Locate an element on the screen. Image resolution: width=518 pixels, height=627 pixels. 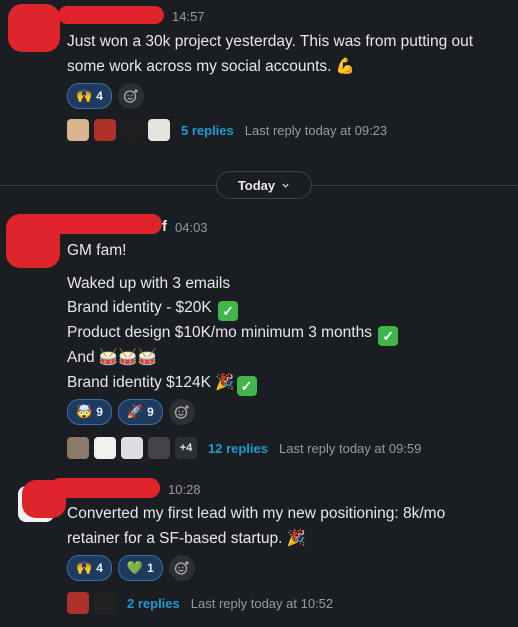
reaction-pill: 💚 1 is located at coordinates (140, 568).